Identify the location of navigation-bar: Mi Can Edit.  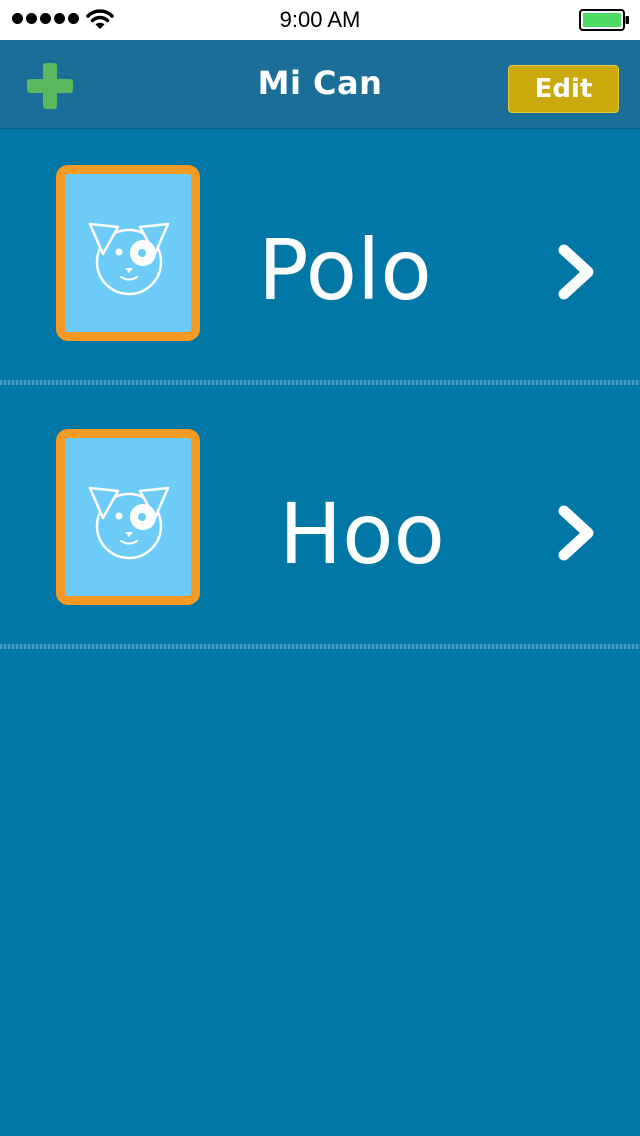
(320, 84).